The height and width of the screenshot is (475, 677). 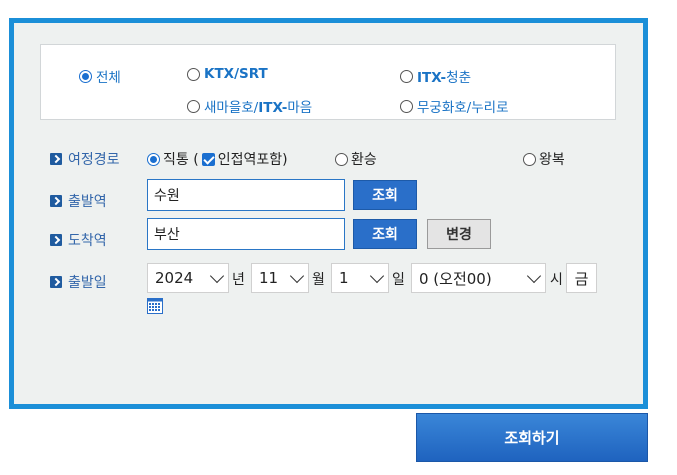 What do you see at coordinates (444, 78) in the screenshot?
I see `train-type-itx-label: ITX-청춘` at bounding box center [444, 78].